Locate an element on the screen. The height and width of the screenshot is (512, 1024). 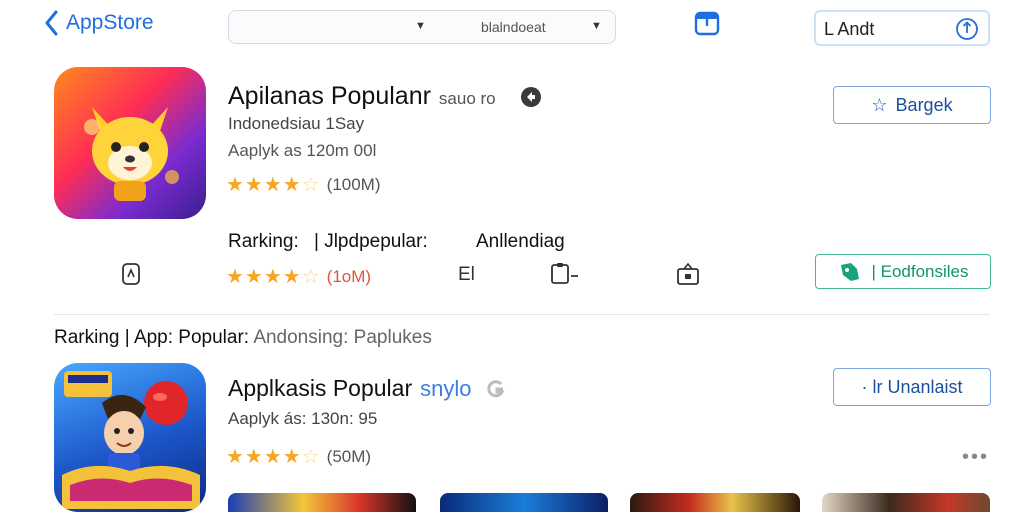
update-label: · lr Unanlaist is located at coordinates (912, 386).